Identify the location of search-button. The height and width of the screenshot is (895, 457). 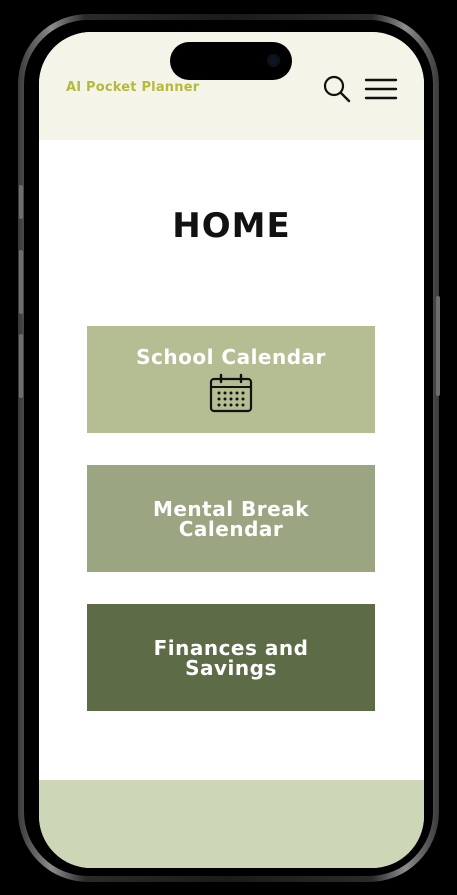
(337, 89).